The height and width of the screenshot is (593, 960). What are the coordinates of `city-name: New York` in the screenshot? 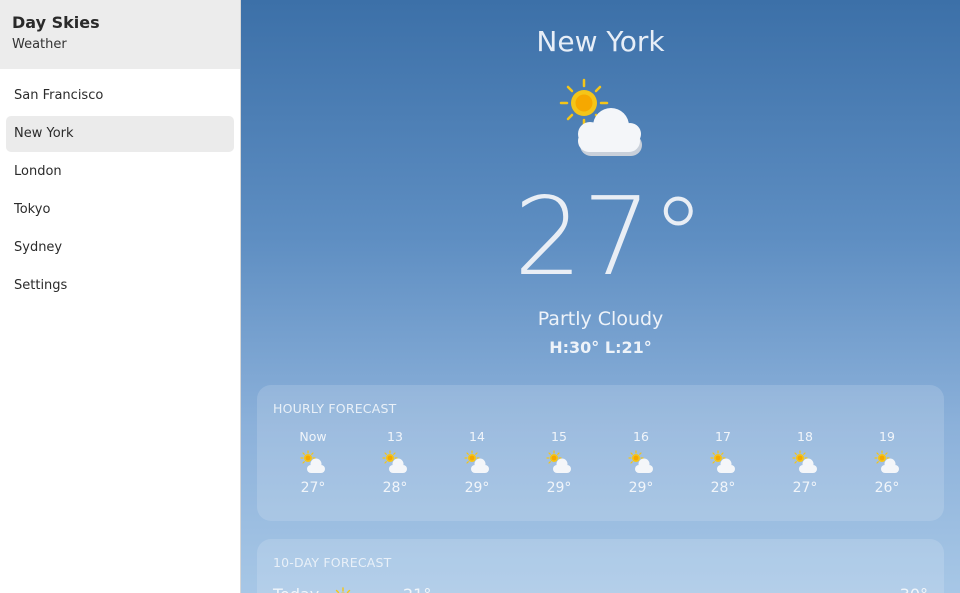 It's located at (600, 41).